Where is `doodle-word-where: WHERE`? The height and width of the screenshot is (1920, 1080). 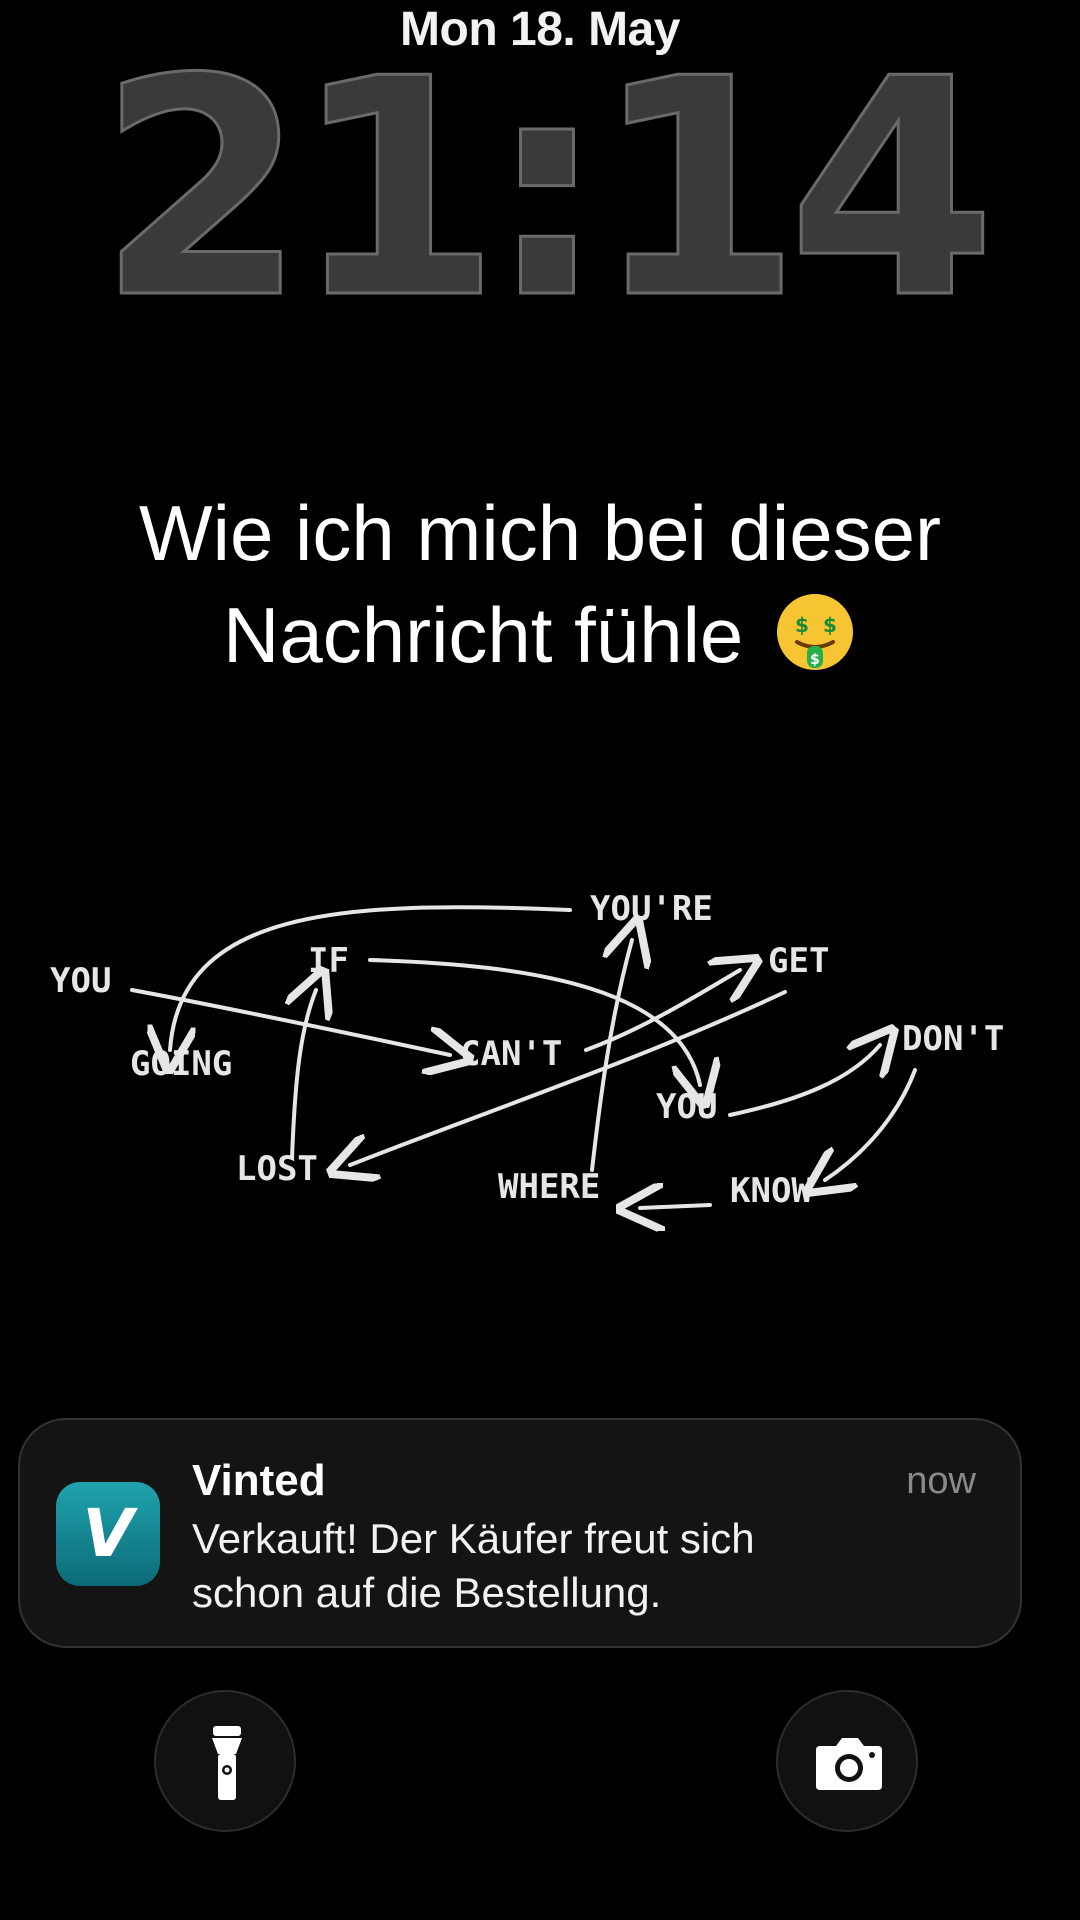
doodle-word-where: WHERE is located at coordinates (549, 1187).